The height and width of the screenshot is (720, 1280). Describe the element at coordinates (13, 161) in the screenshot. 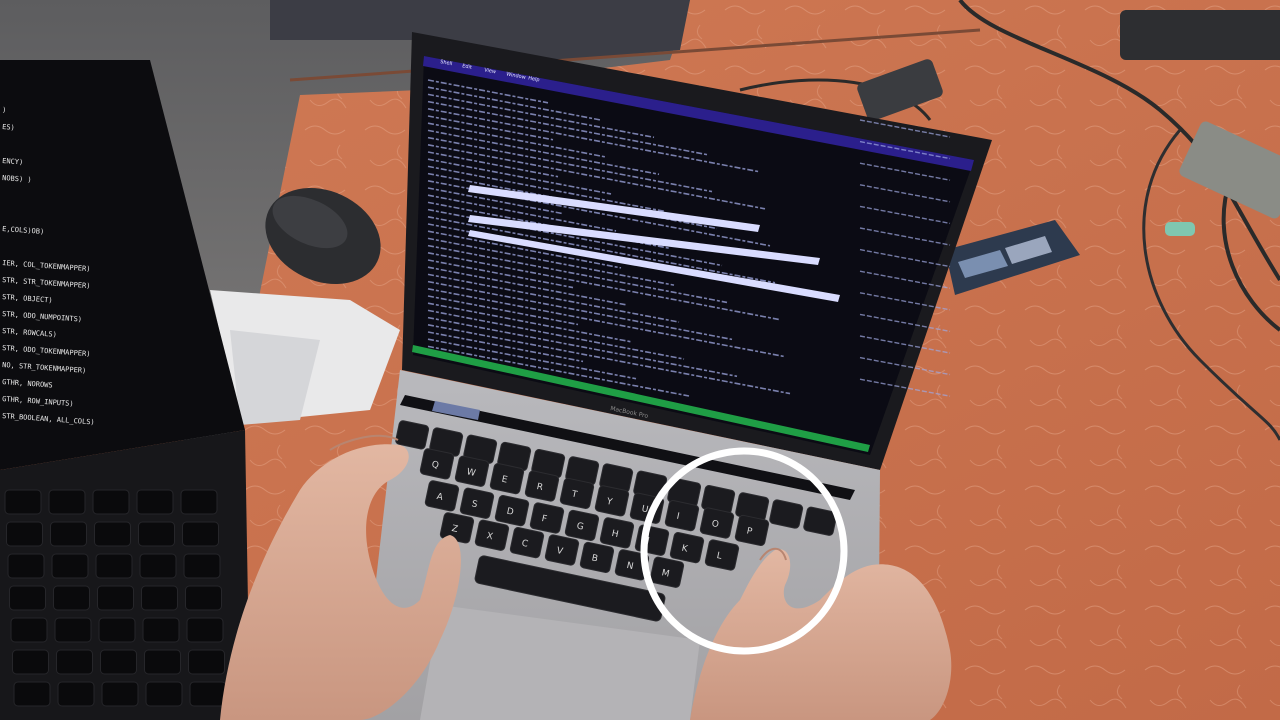

I see `left-terminal-line: ENCY)` at that location.